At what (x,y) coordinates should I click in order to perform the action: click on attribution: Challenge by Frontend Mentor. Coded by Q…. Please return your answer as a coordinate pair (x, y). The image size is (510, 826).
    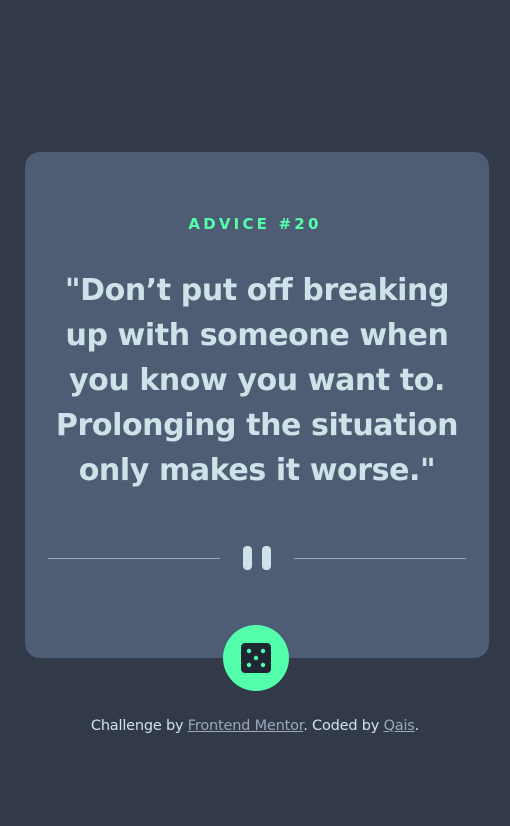
    Looking at the image, I should click on (255, 726).